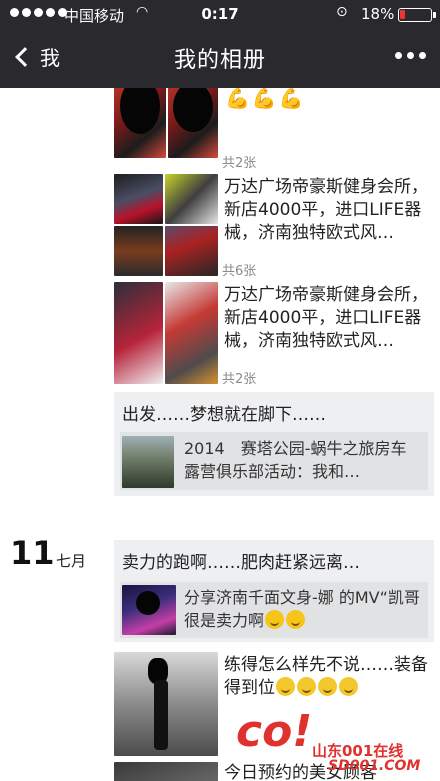  I want to click on post-text: 练得怎么样先不说……装备得到位, so click(329, 677).